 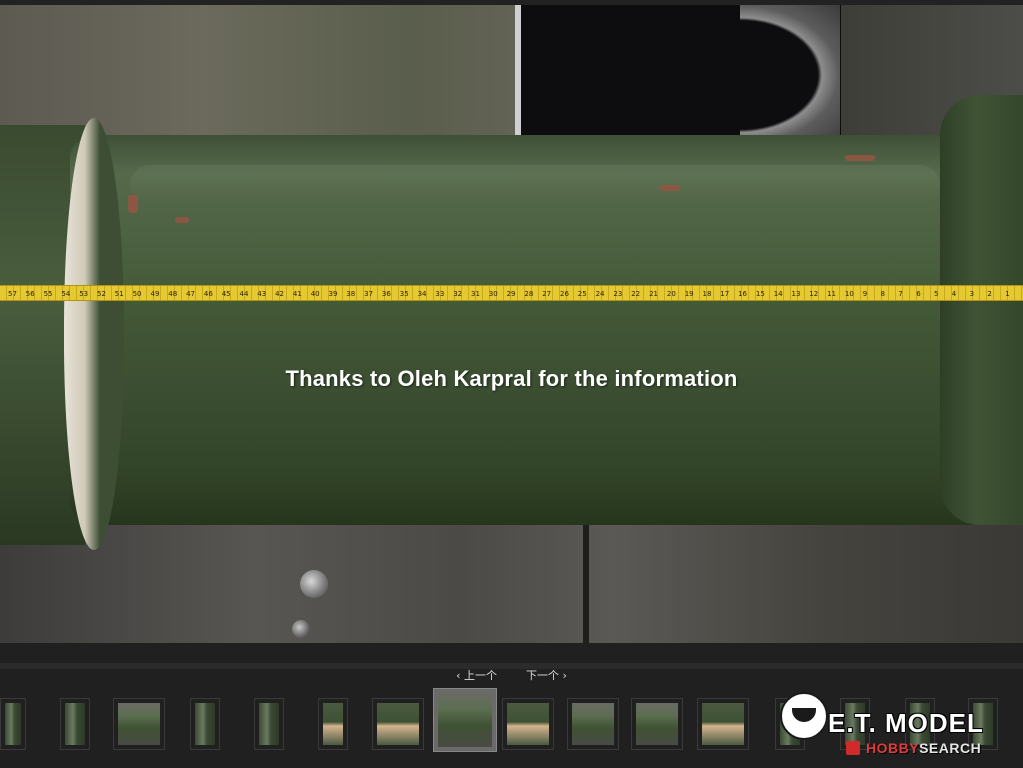 What do you see at coordinates (422, 294) in the screenshot?
I see `tape-number: 34` at bounding box center [422, 294].